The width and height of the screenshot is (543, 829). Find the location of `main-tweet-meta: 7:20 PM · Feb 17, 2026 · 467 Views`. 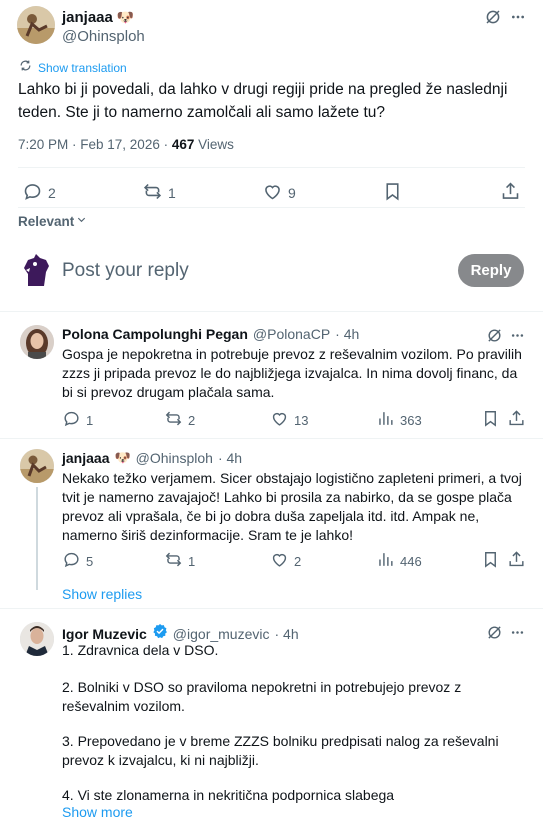

main-tweet-meta: 7:20 PM · Feb 17, 2026 · 467 Views is located at coordinates (126, 144).